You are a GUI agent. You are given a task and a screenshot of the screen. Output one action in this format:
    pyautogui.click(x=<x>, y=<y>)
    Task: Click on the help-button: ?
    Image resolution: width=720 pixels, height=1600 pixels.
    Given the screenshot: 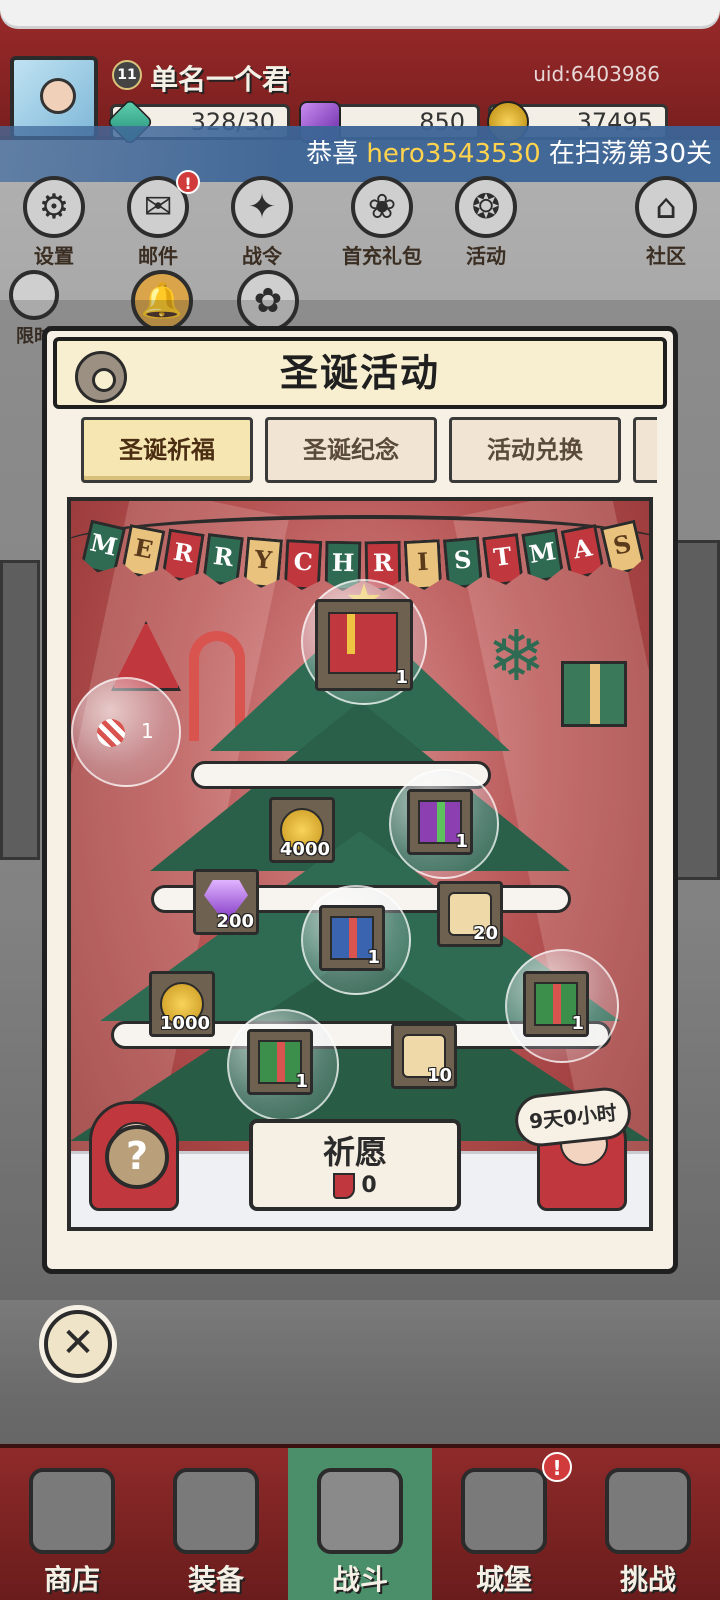 What is the action you would take?
    pyautogui.click(x=137, y=1157)
    